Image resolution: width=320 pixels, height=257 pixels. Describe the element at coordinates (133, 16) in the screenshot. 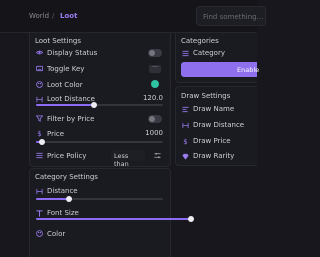

I see `top-bar: World / Loot` at that location.